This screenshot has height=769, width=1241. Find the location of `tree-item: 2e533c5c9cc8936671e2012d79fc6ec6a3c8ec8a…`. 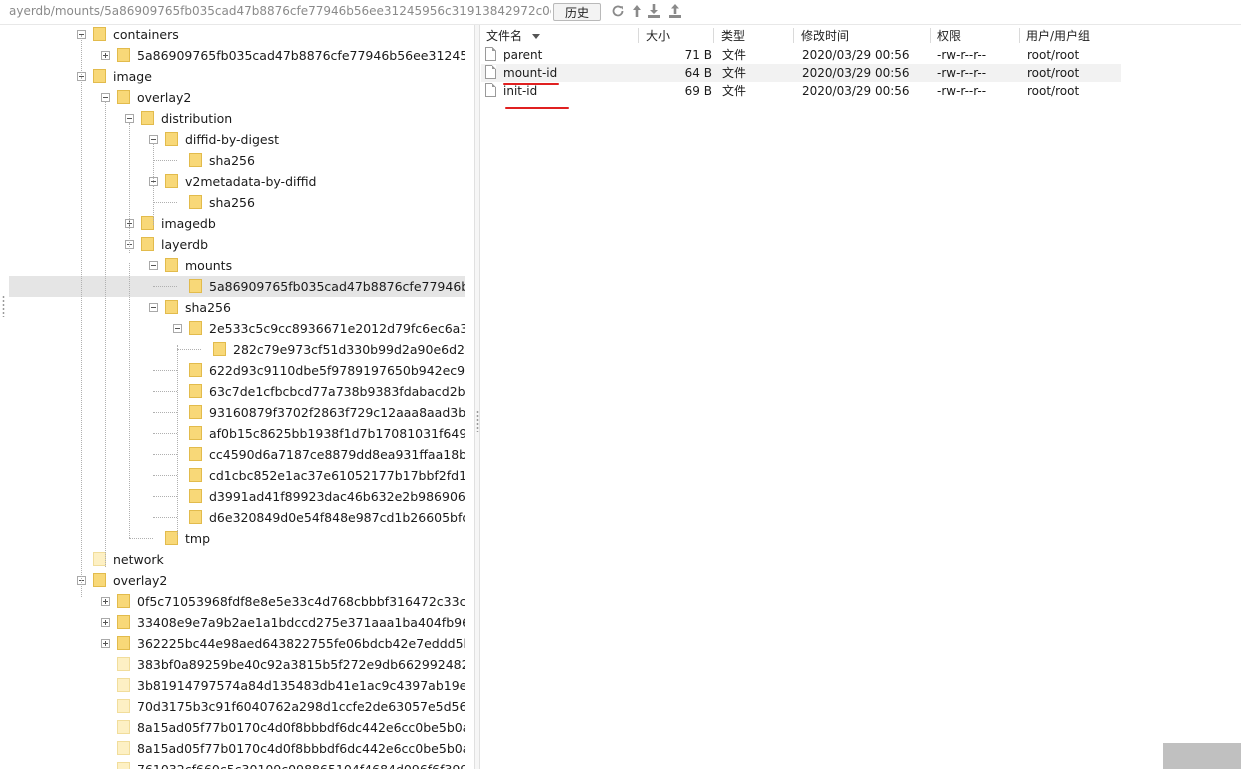

tree-item: 2e533c5c9cc8936671e2012d79fc6ec6a3c8ec8a… is located at coordinates (237, 328).